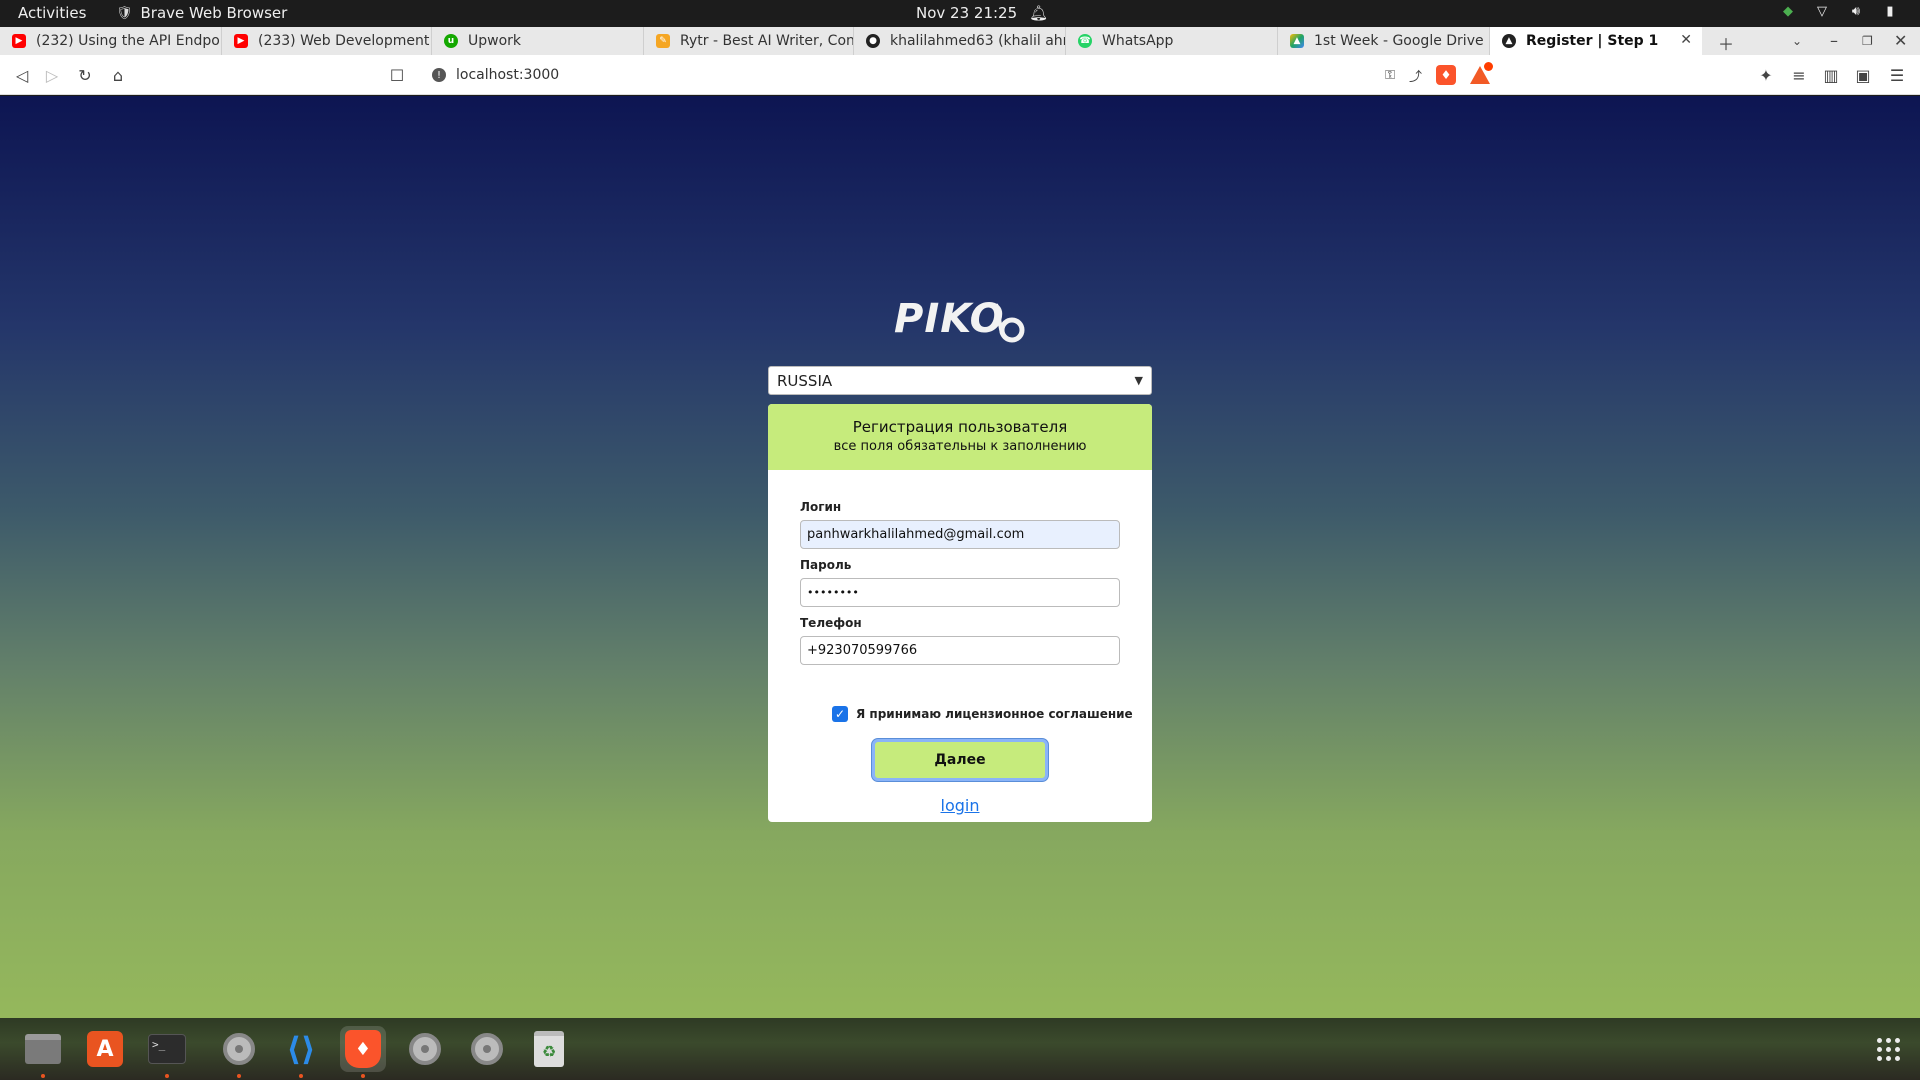 The height and width of the screenshot is (1080, 1920). I want to click on clock: Nov 23 21:25 🔔︎, so click(982, 13).